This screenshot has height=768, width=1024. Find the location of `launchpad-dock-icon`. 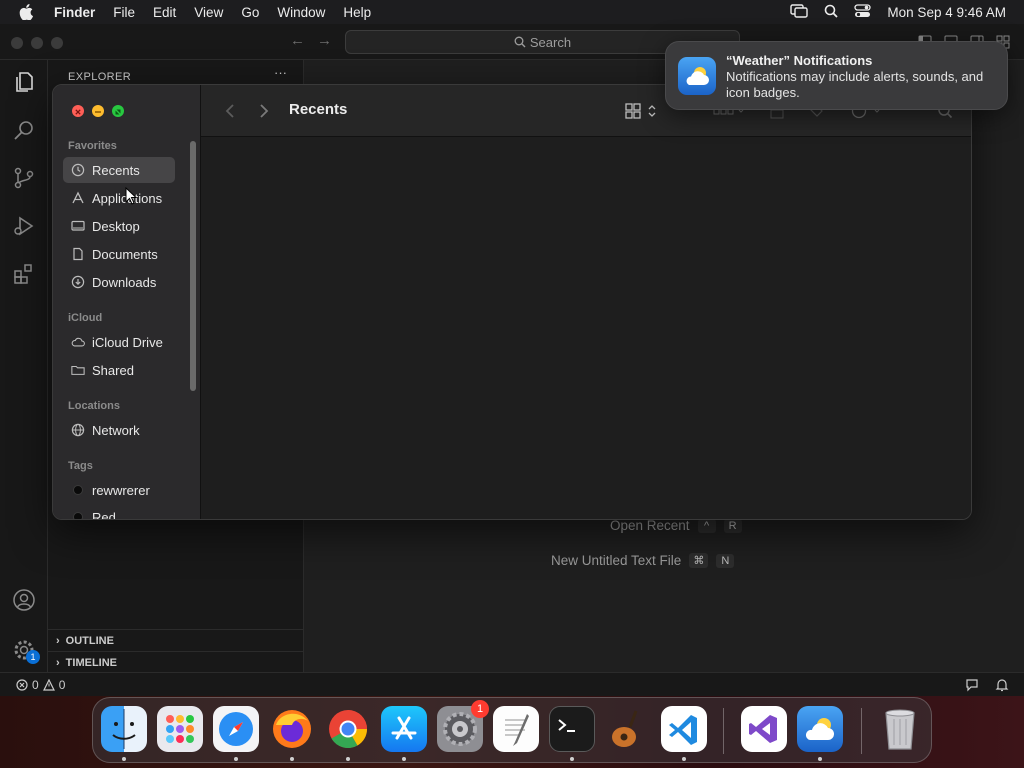

launchpad-dock-icon is located at coordinates (180, 729).